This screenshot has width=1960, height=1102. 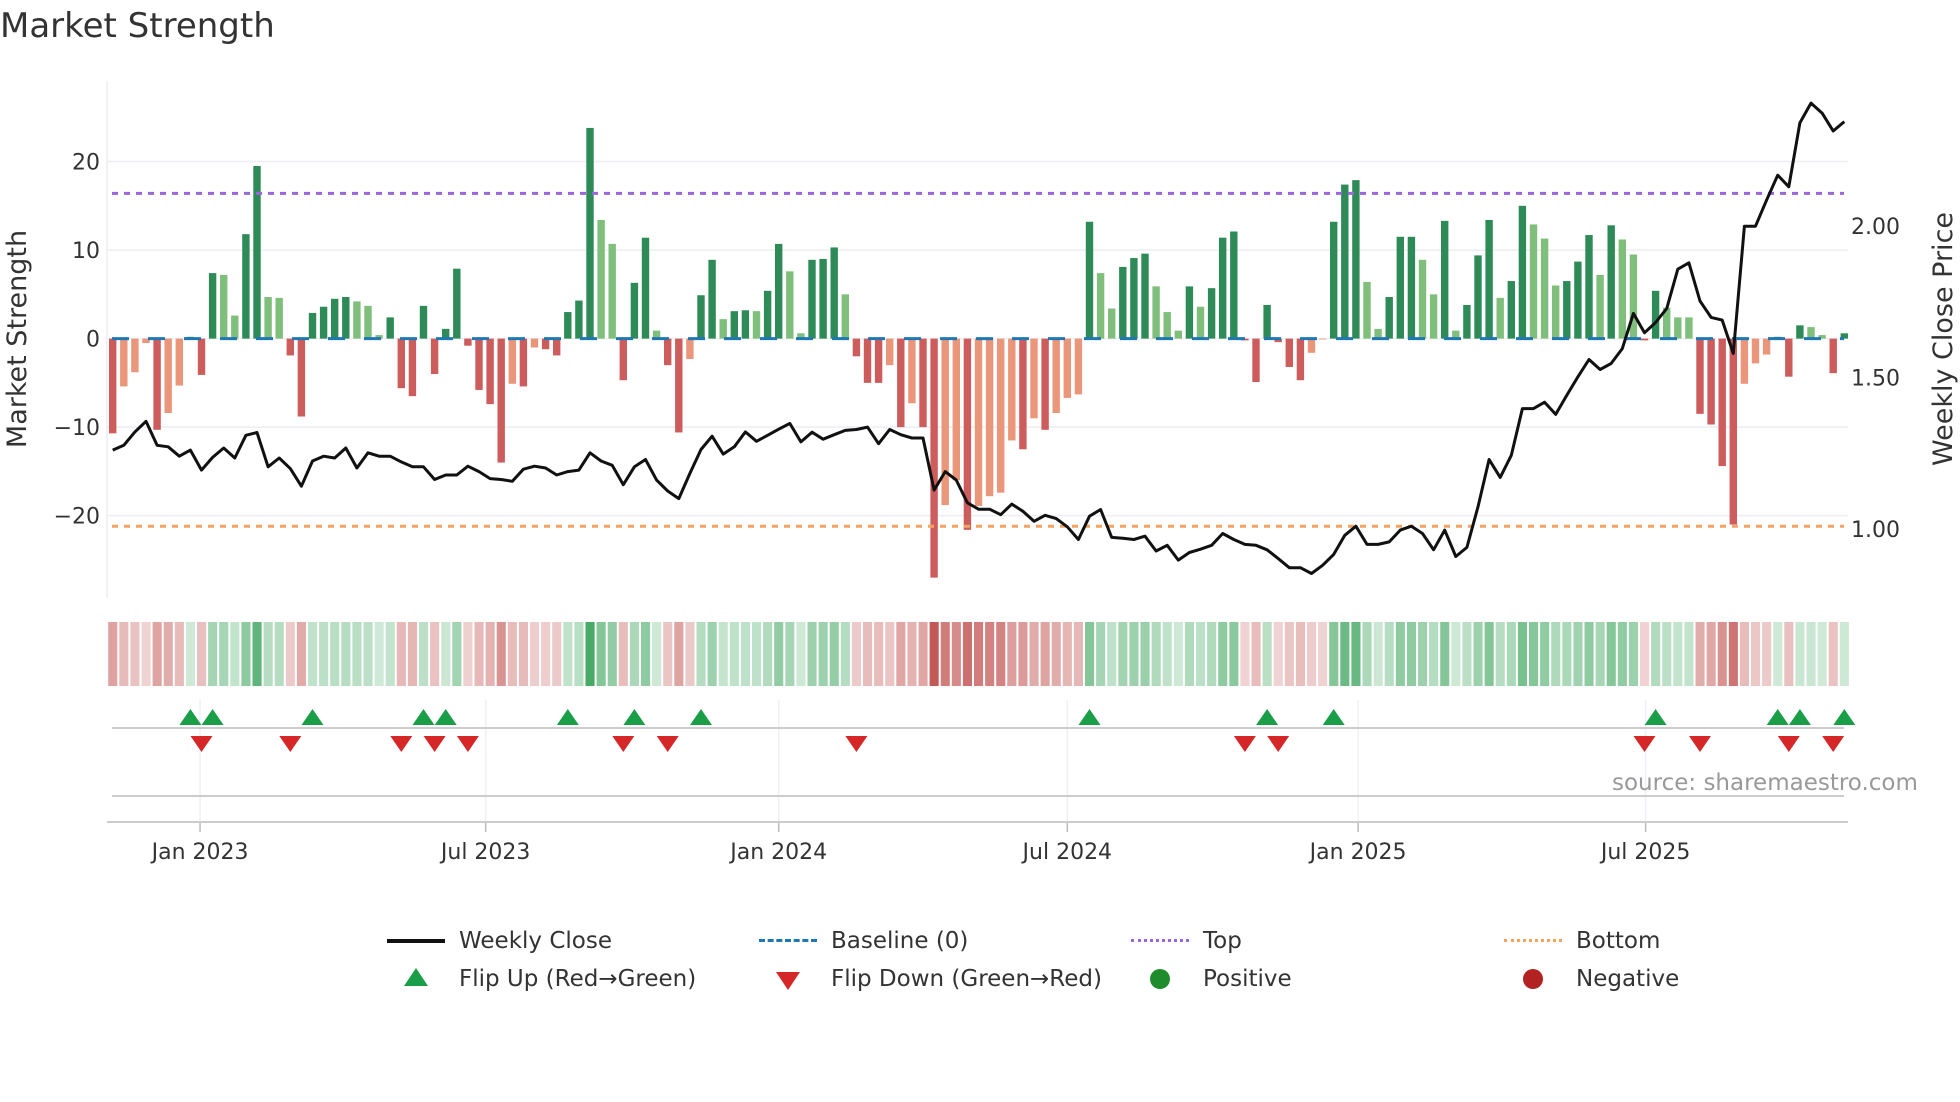 What do you see at coordinates (777, 852) in the screenshot?
I see `x-tick-label: Jan 2024` at bounding box center [777, 852].